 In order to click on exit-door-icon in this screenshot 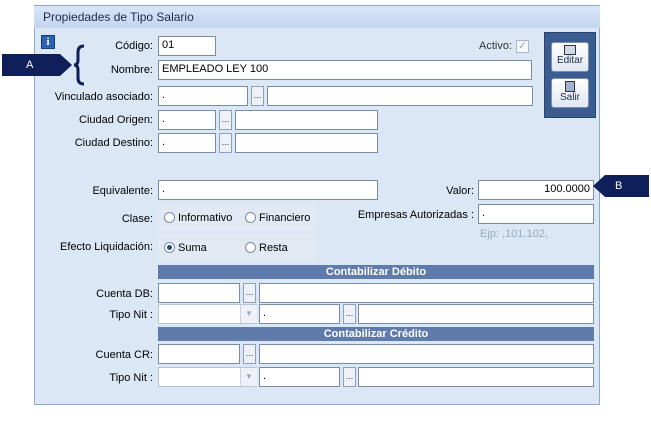, I will do `click(570, 86)`.